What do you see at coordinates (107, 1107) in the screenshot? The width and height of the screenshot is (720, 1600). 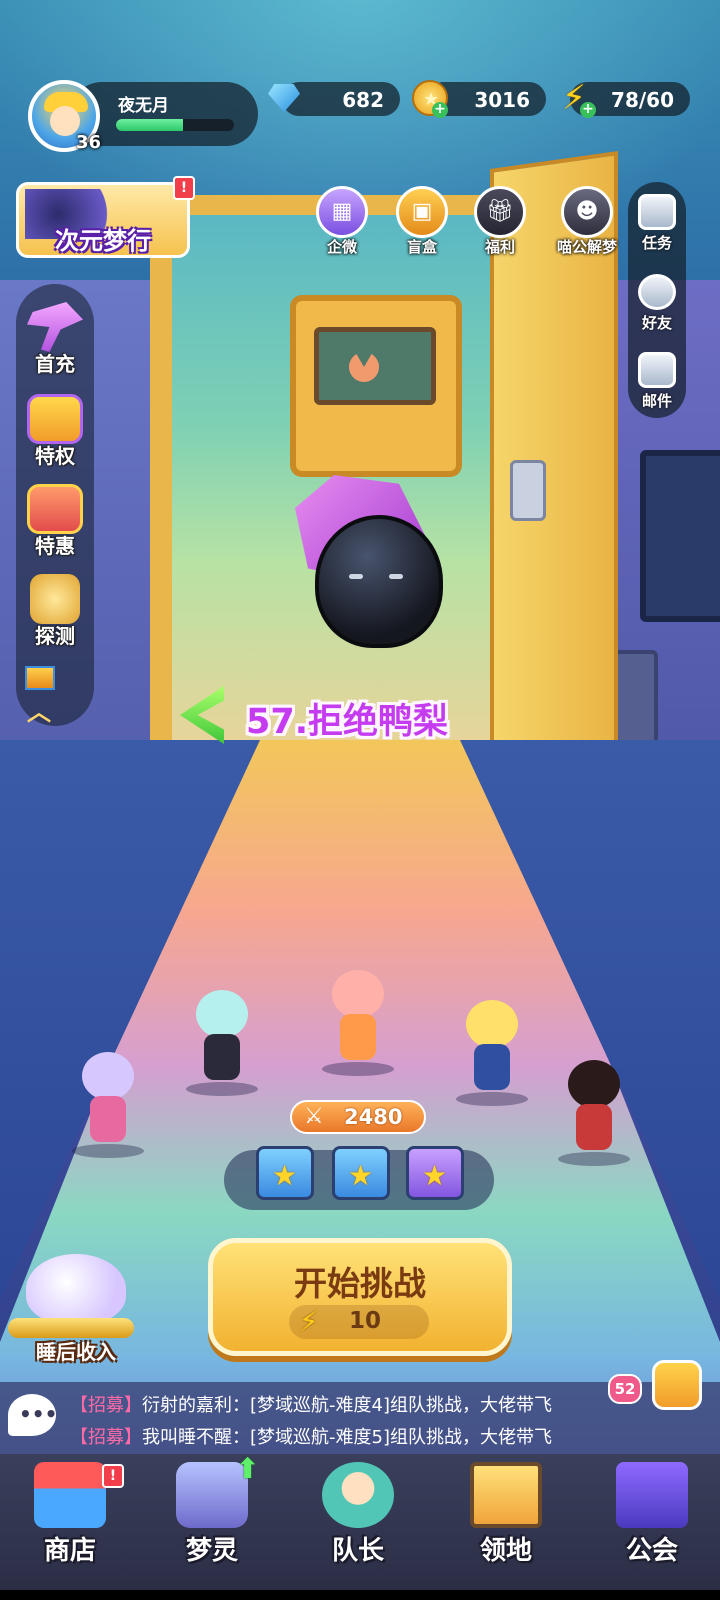 I see `hero-pink-girl` at bounding box center [107, 1107].